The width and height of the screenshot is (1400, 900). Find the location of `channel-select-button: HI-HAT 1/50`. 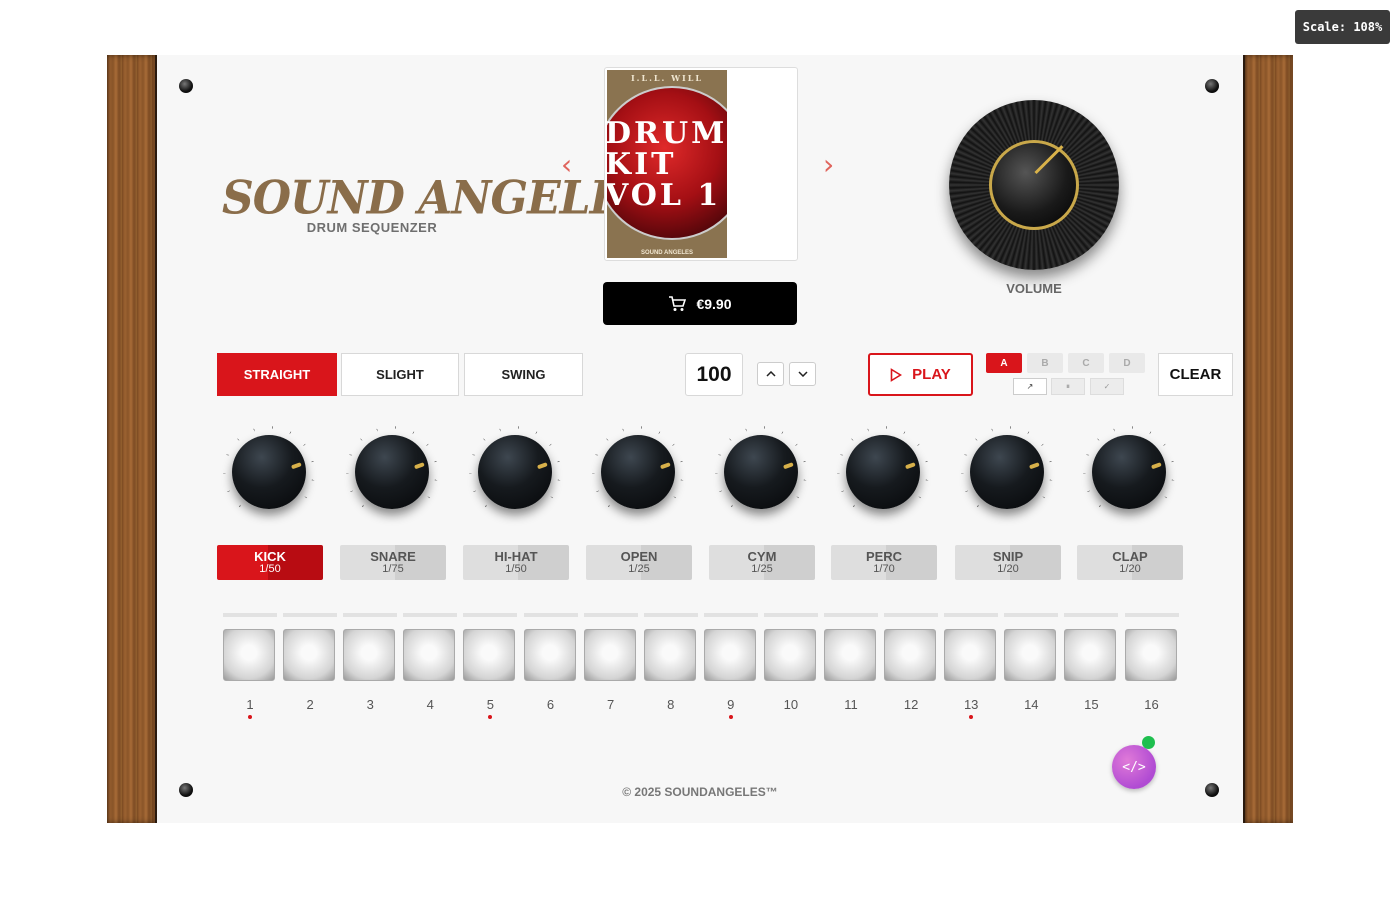

channel-select-button: HI-HAT 1/50 is located at coordinates (516, 562).